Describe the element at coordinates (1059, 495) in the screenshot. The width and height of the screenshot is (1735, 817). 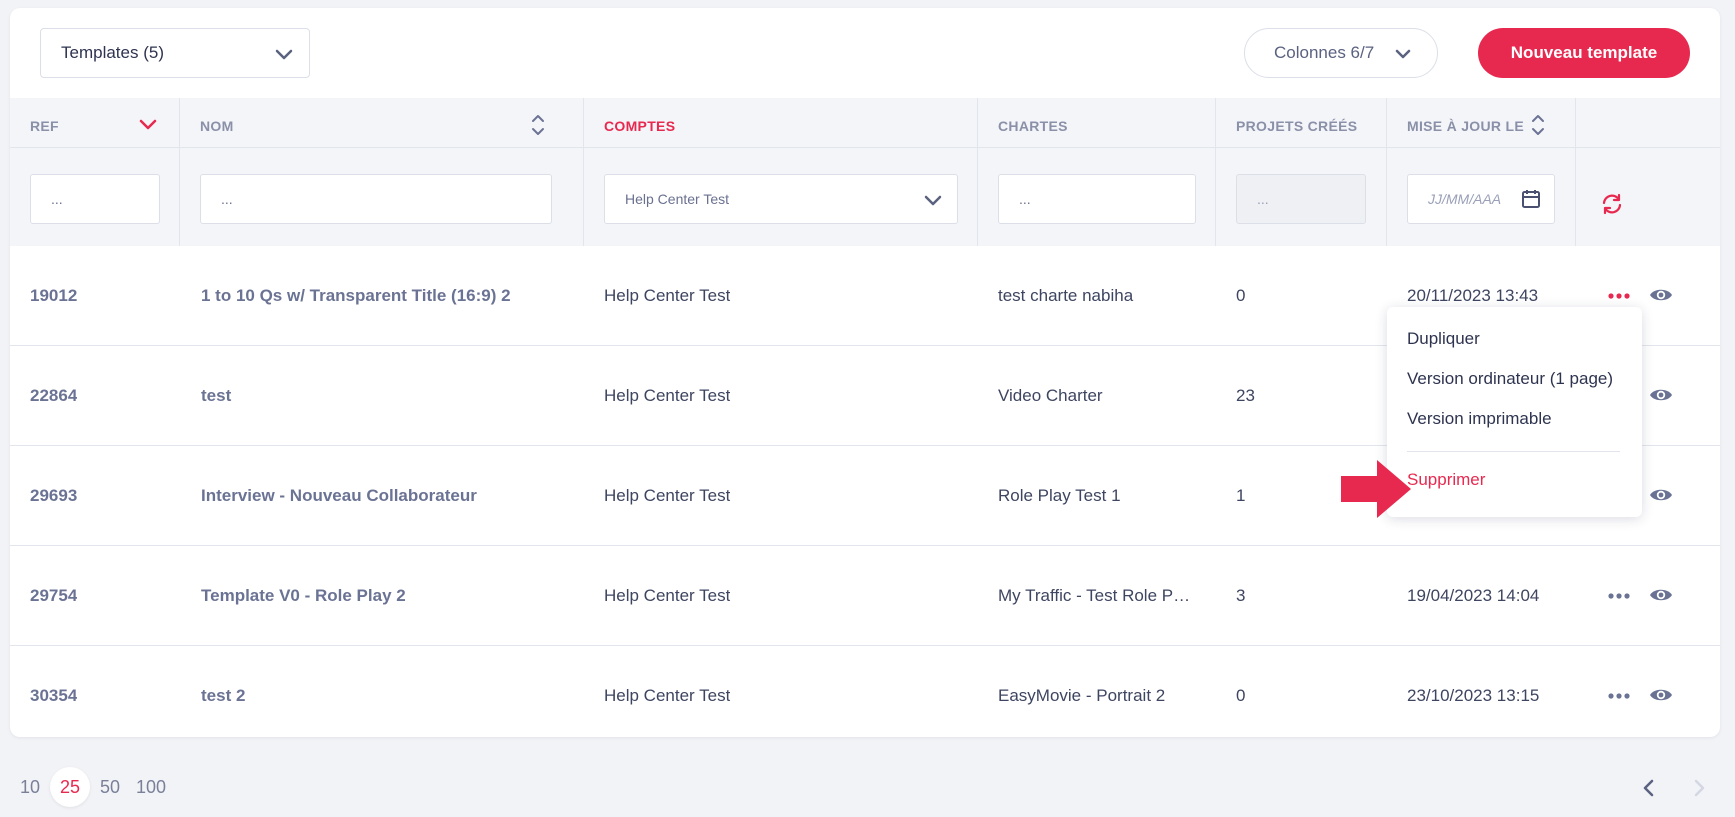
I see `charte-cell: Role Play Test 1` at that location.